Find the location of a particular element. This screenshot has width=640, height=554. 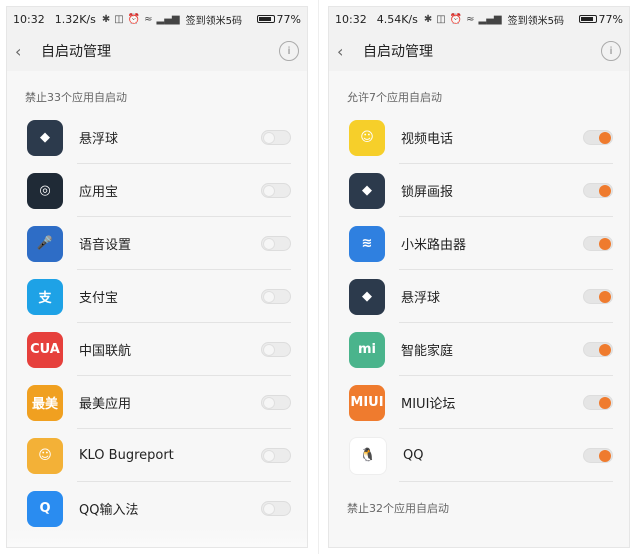

yingyongbao-icon: ◎ is located at coordinates (45, 190).